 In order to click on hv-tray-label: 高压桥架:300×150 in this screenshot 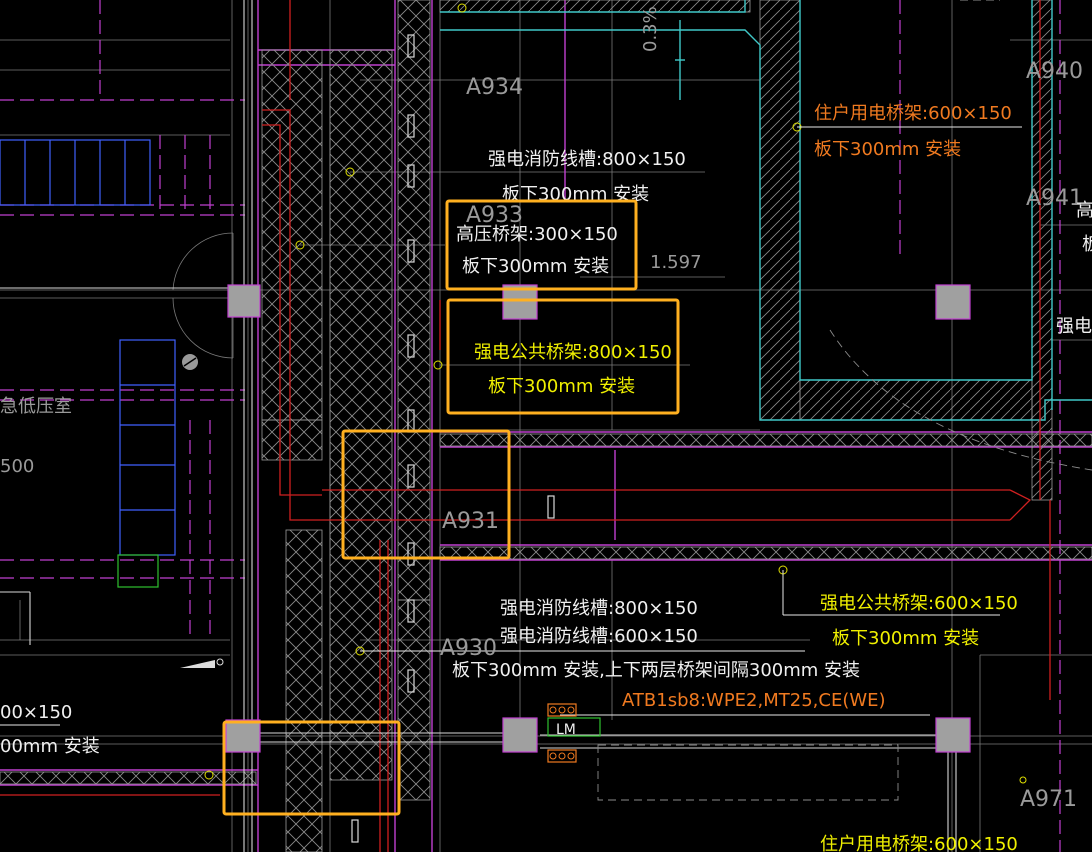, I will do `click(537, 234)`.